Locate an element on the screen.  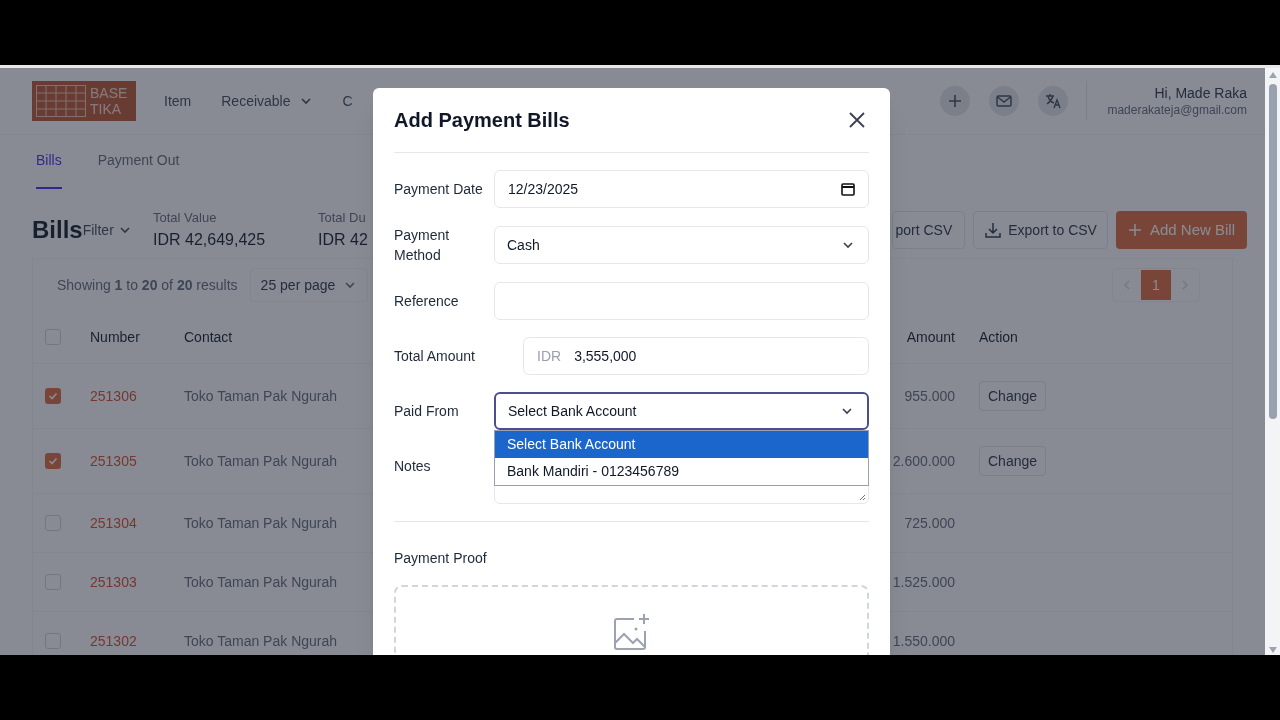
translate-button is located at coordinates (1053, 101).